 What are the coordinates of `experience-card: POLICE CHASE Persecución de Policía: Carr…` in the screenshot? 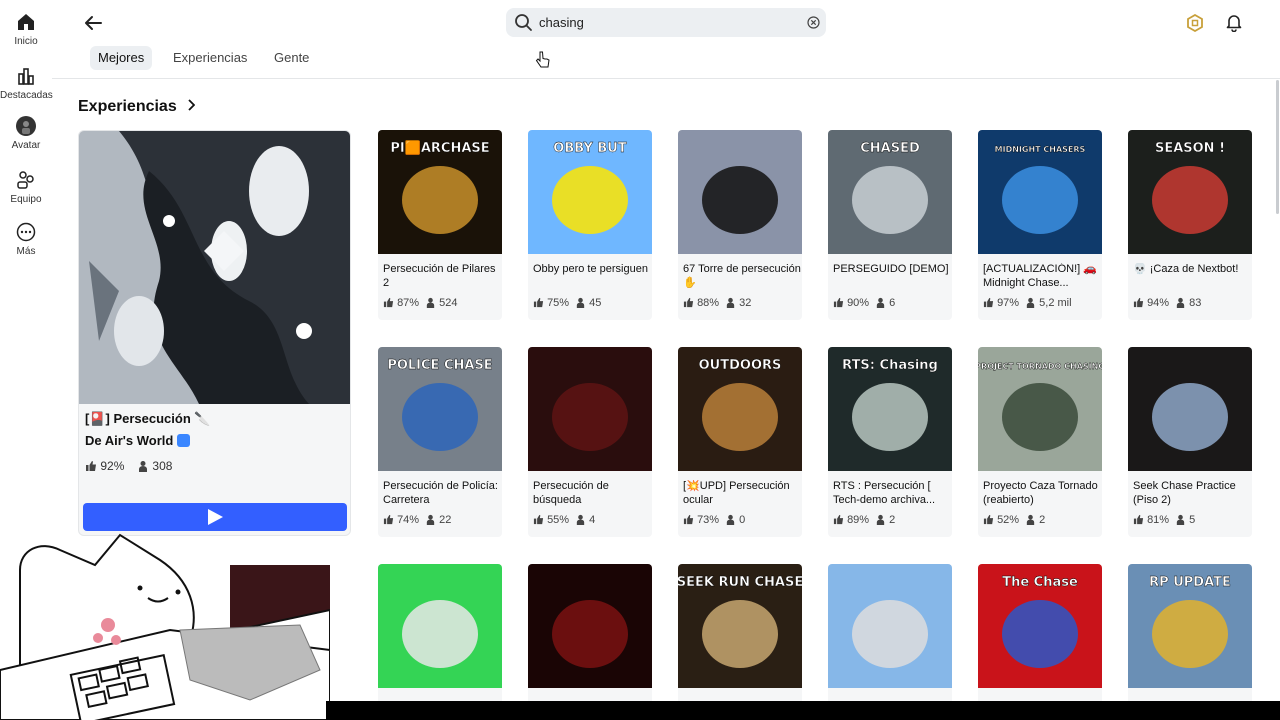 It's located at (440, 442).